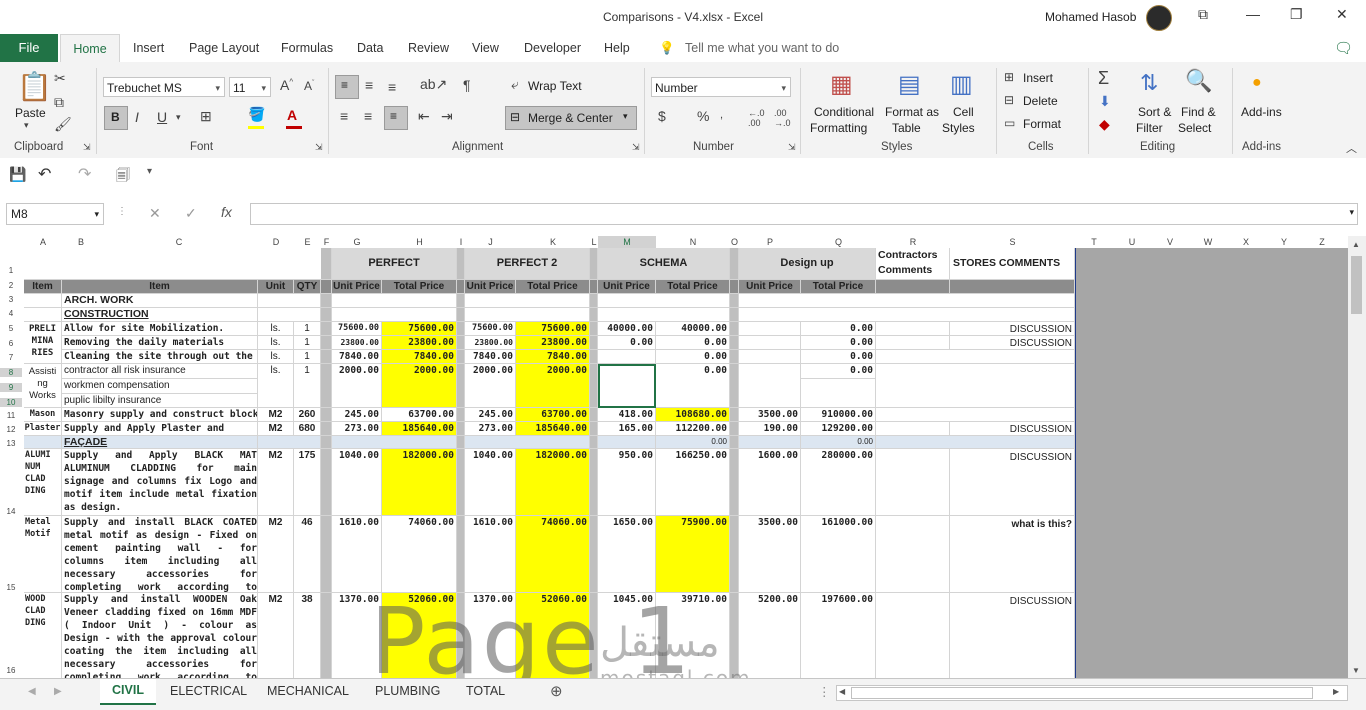  I want to click on cell-unit-price: 1650.00, so click(627, 554).